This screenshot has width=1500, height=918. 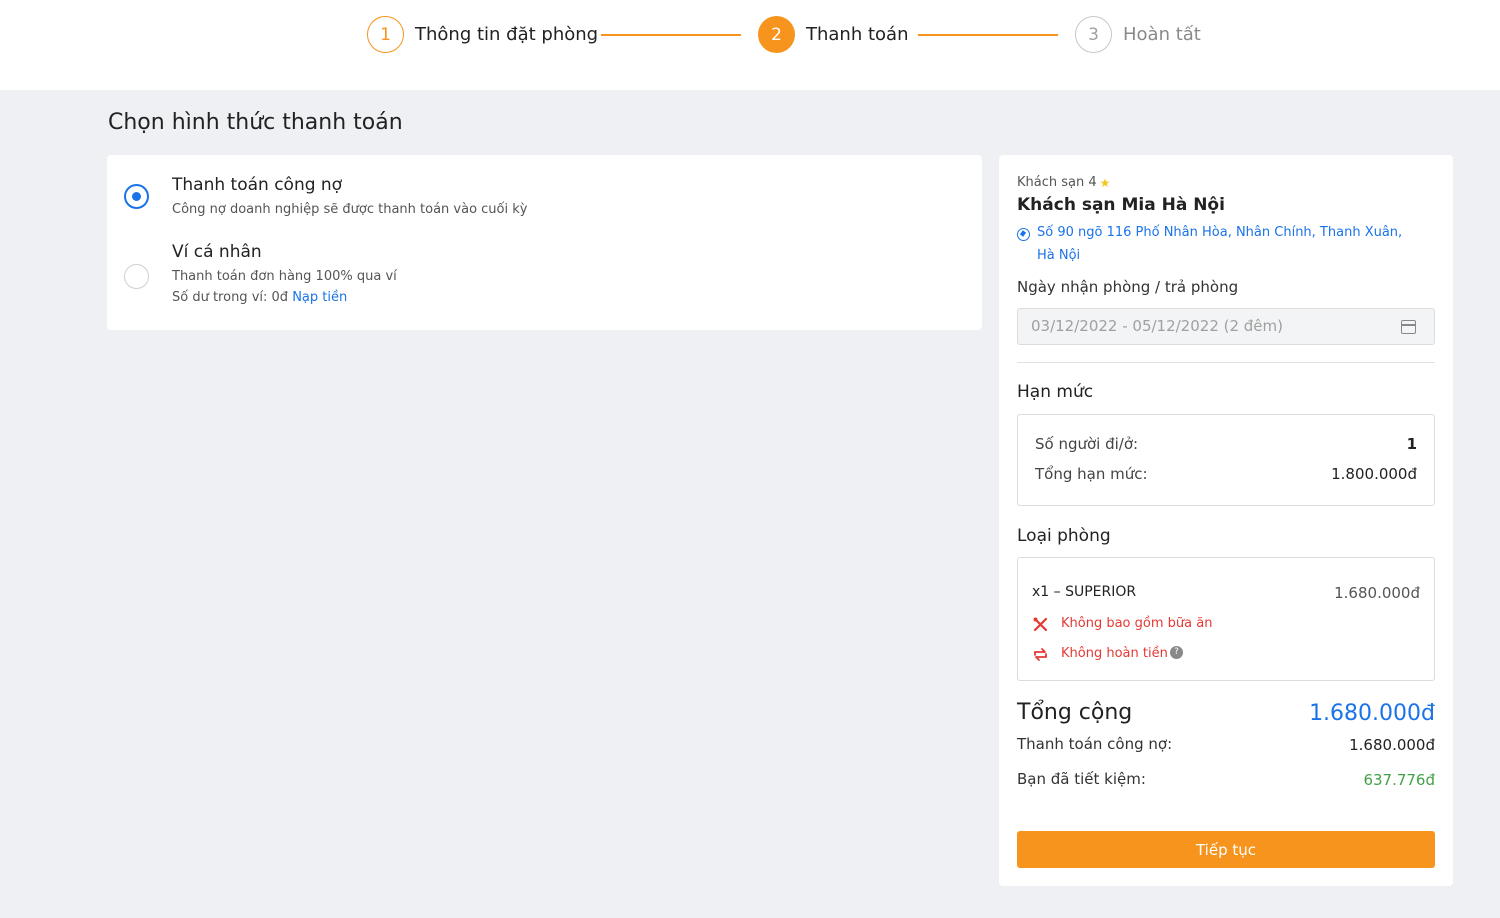 What do you see at coordinates (1408, 327) in the screenshot?
I see `calendar-icon` at bounding box center [1408, 327].